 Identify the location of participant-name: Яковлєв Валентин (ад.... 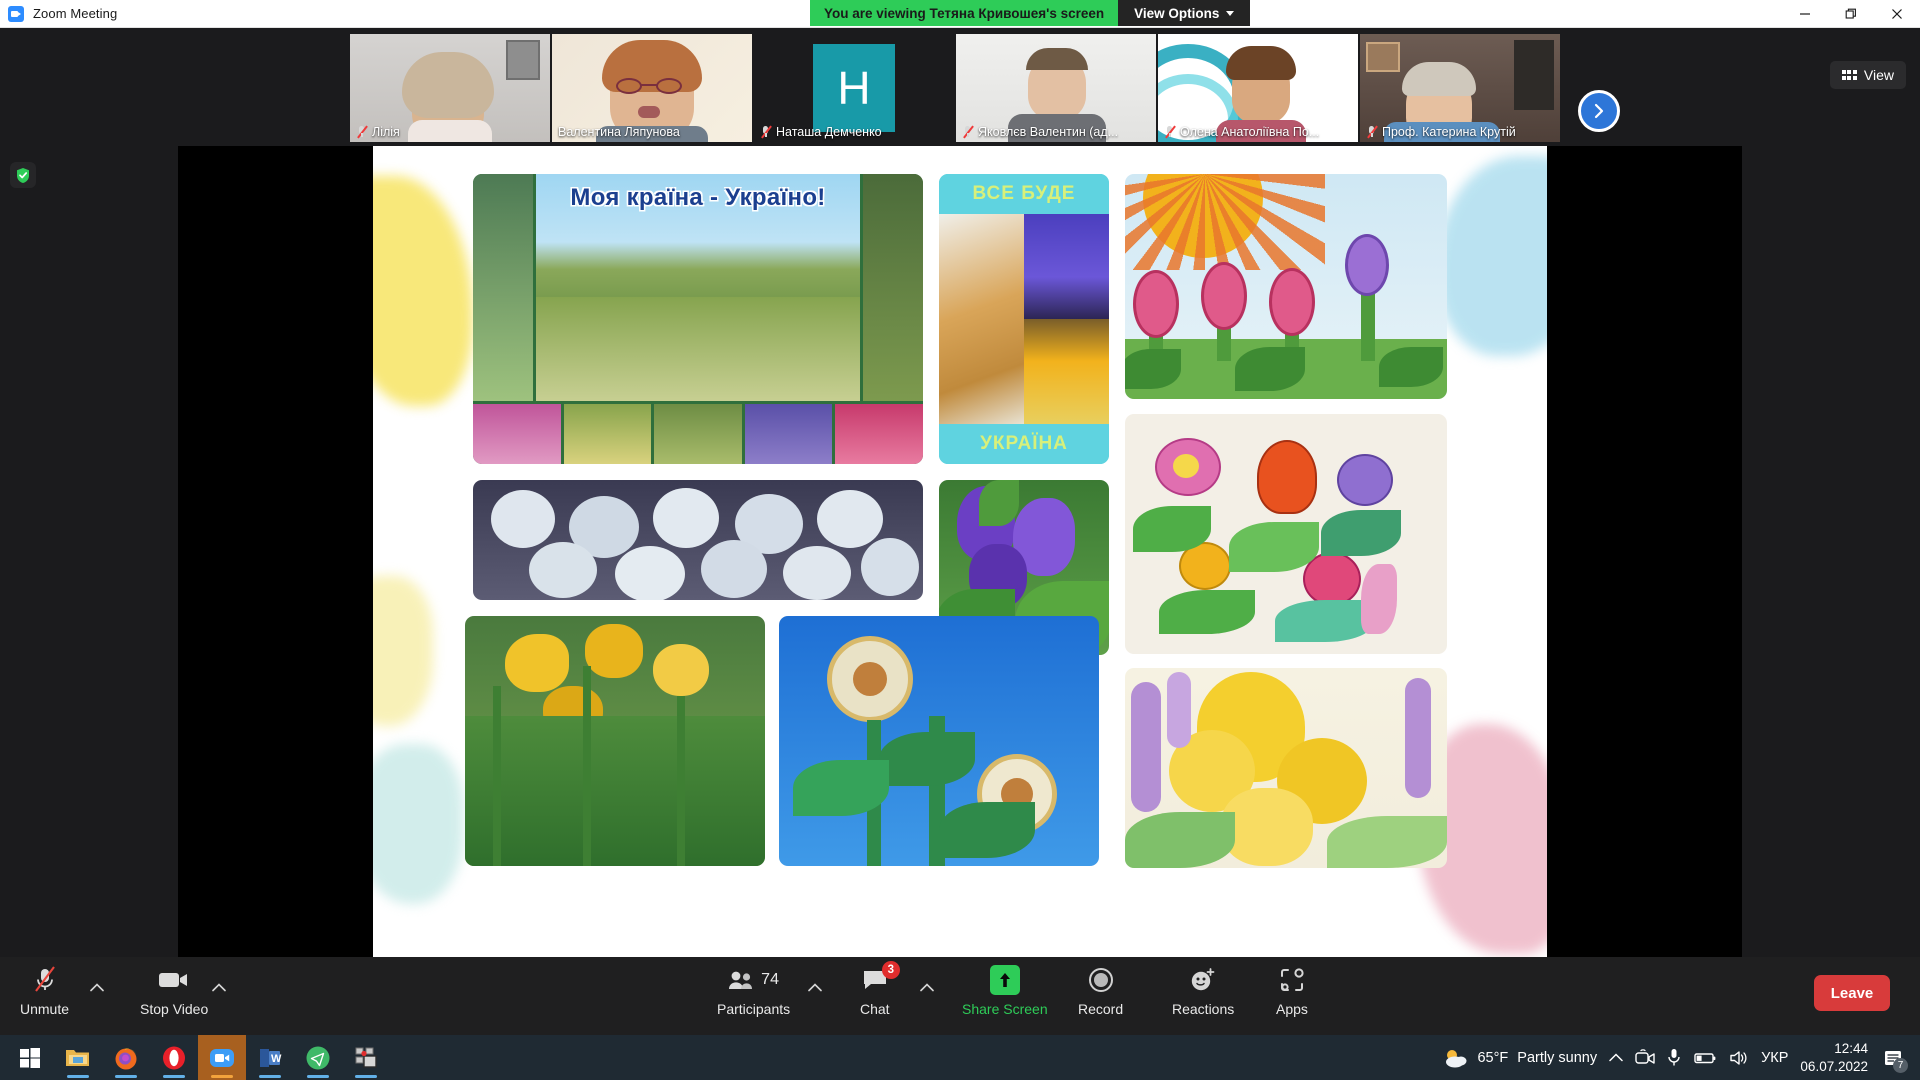
(1048, 132).